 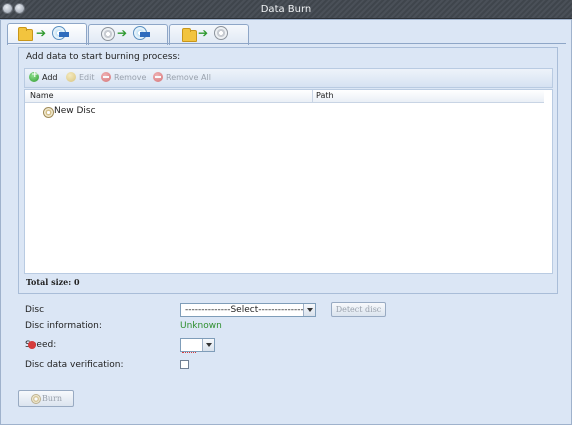 I want to click on tab-folder-to-disc: ➔, so click(x=209, y=34).